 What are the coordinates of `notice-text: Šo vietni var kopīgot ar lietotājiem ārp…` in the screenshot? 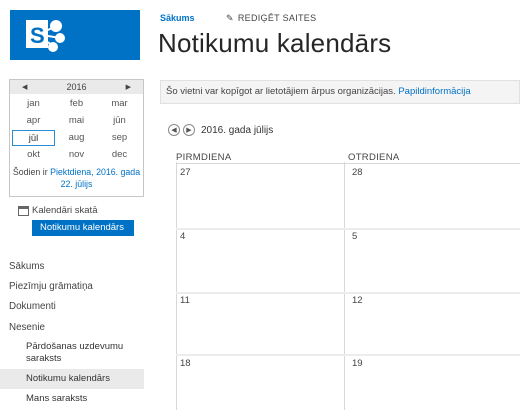 It's located at (281, 91).